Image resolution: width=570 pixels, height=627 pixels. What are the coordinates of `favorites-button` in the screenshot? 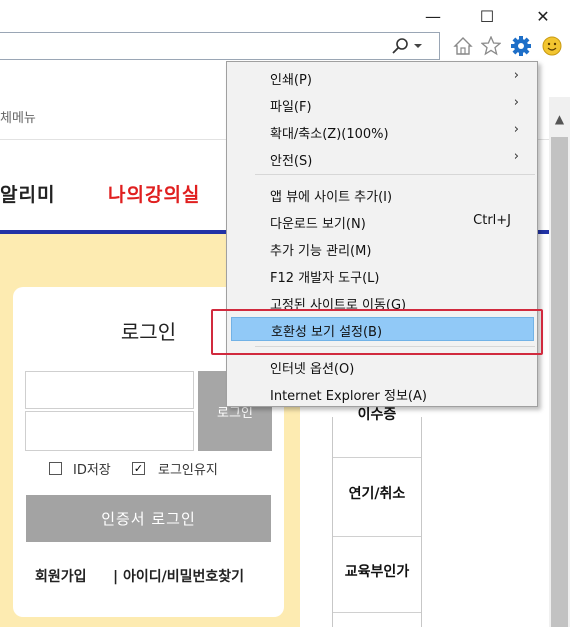 It's located at (491, 46).